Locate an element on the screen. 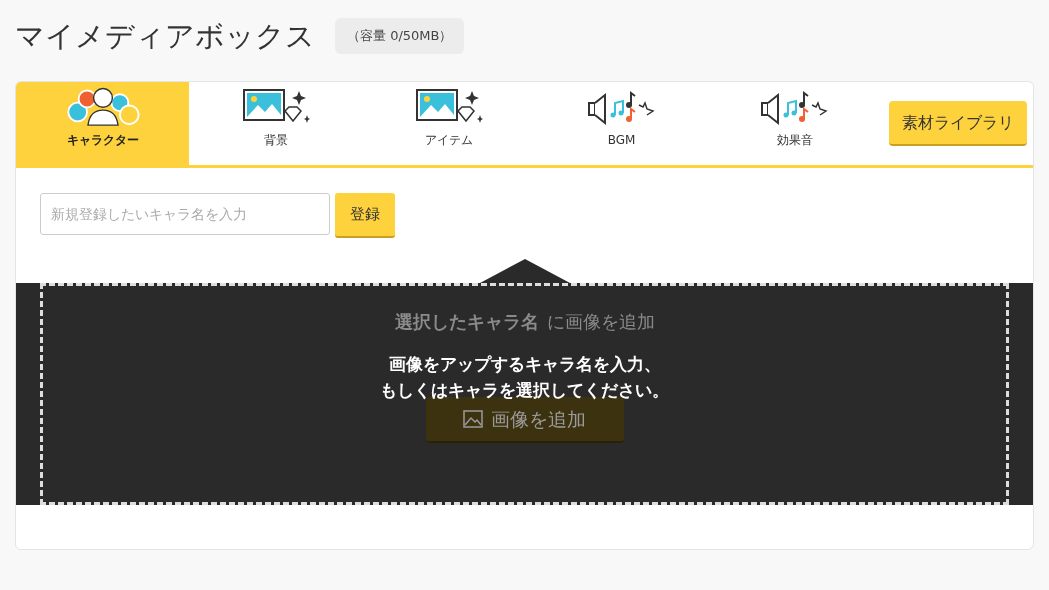 This screenshot has height=590, width=1049. capacity-badge: （容量 0/50MB） is located at coordinates (400, 36).